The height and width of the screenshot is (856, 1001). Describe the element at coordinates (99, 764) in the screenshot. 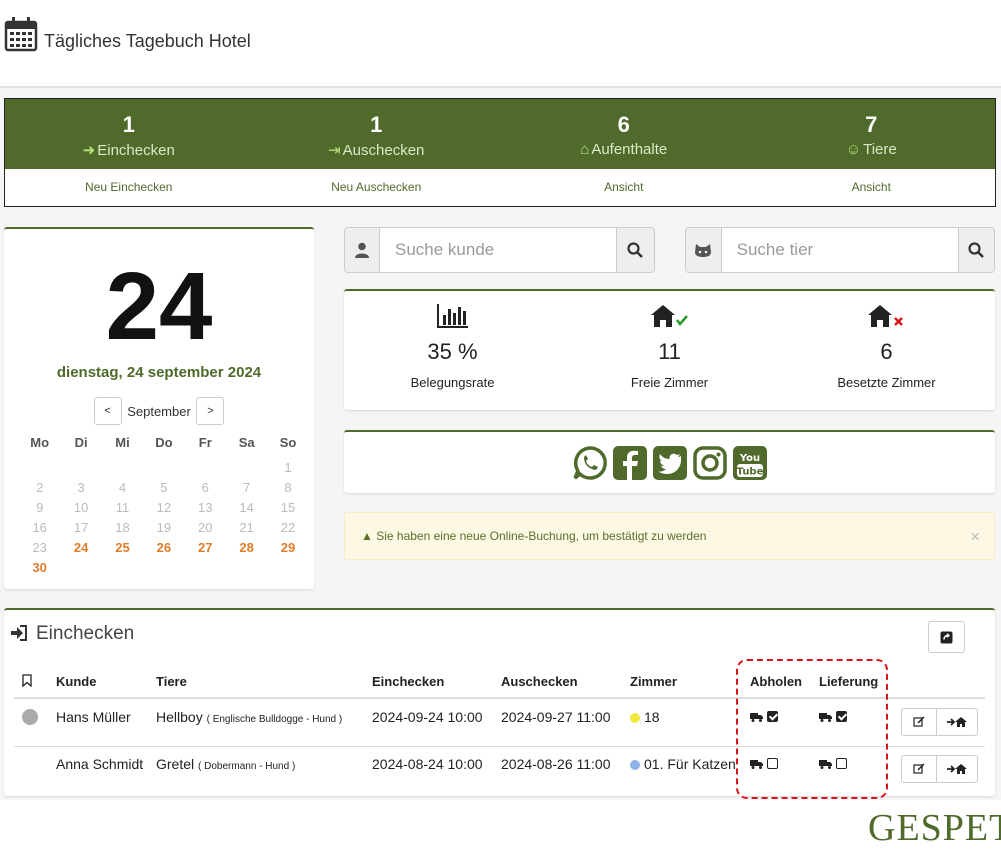

I see `customer-name: Anna Schmidt` at that location.